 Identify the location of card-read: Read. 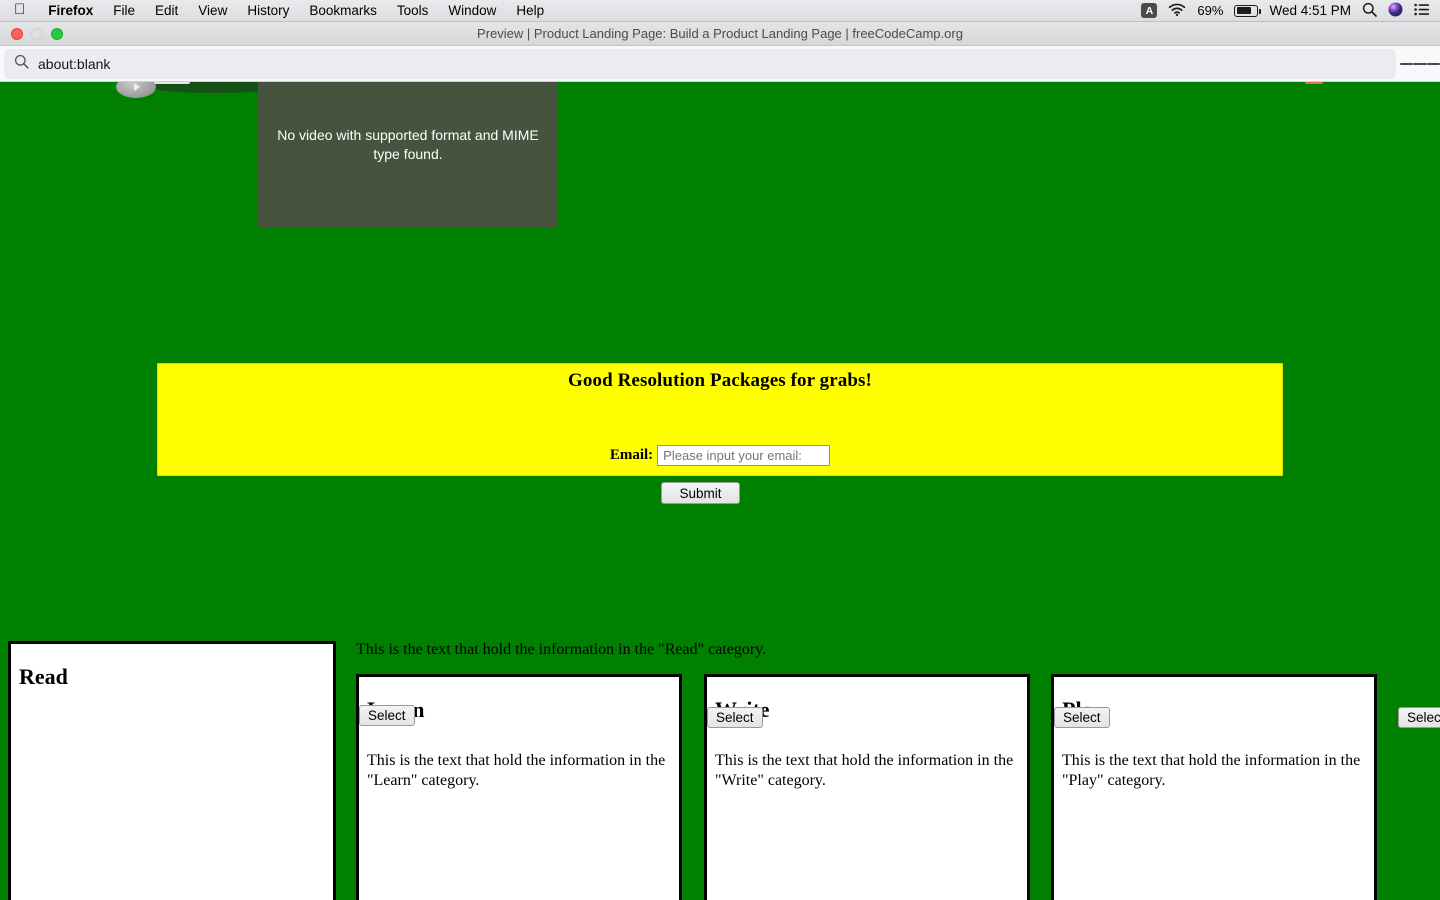
(172, 770).